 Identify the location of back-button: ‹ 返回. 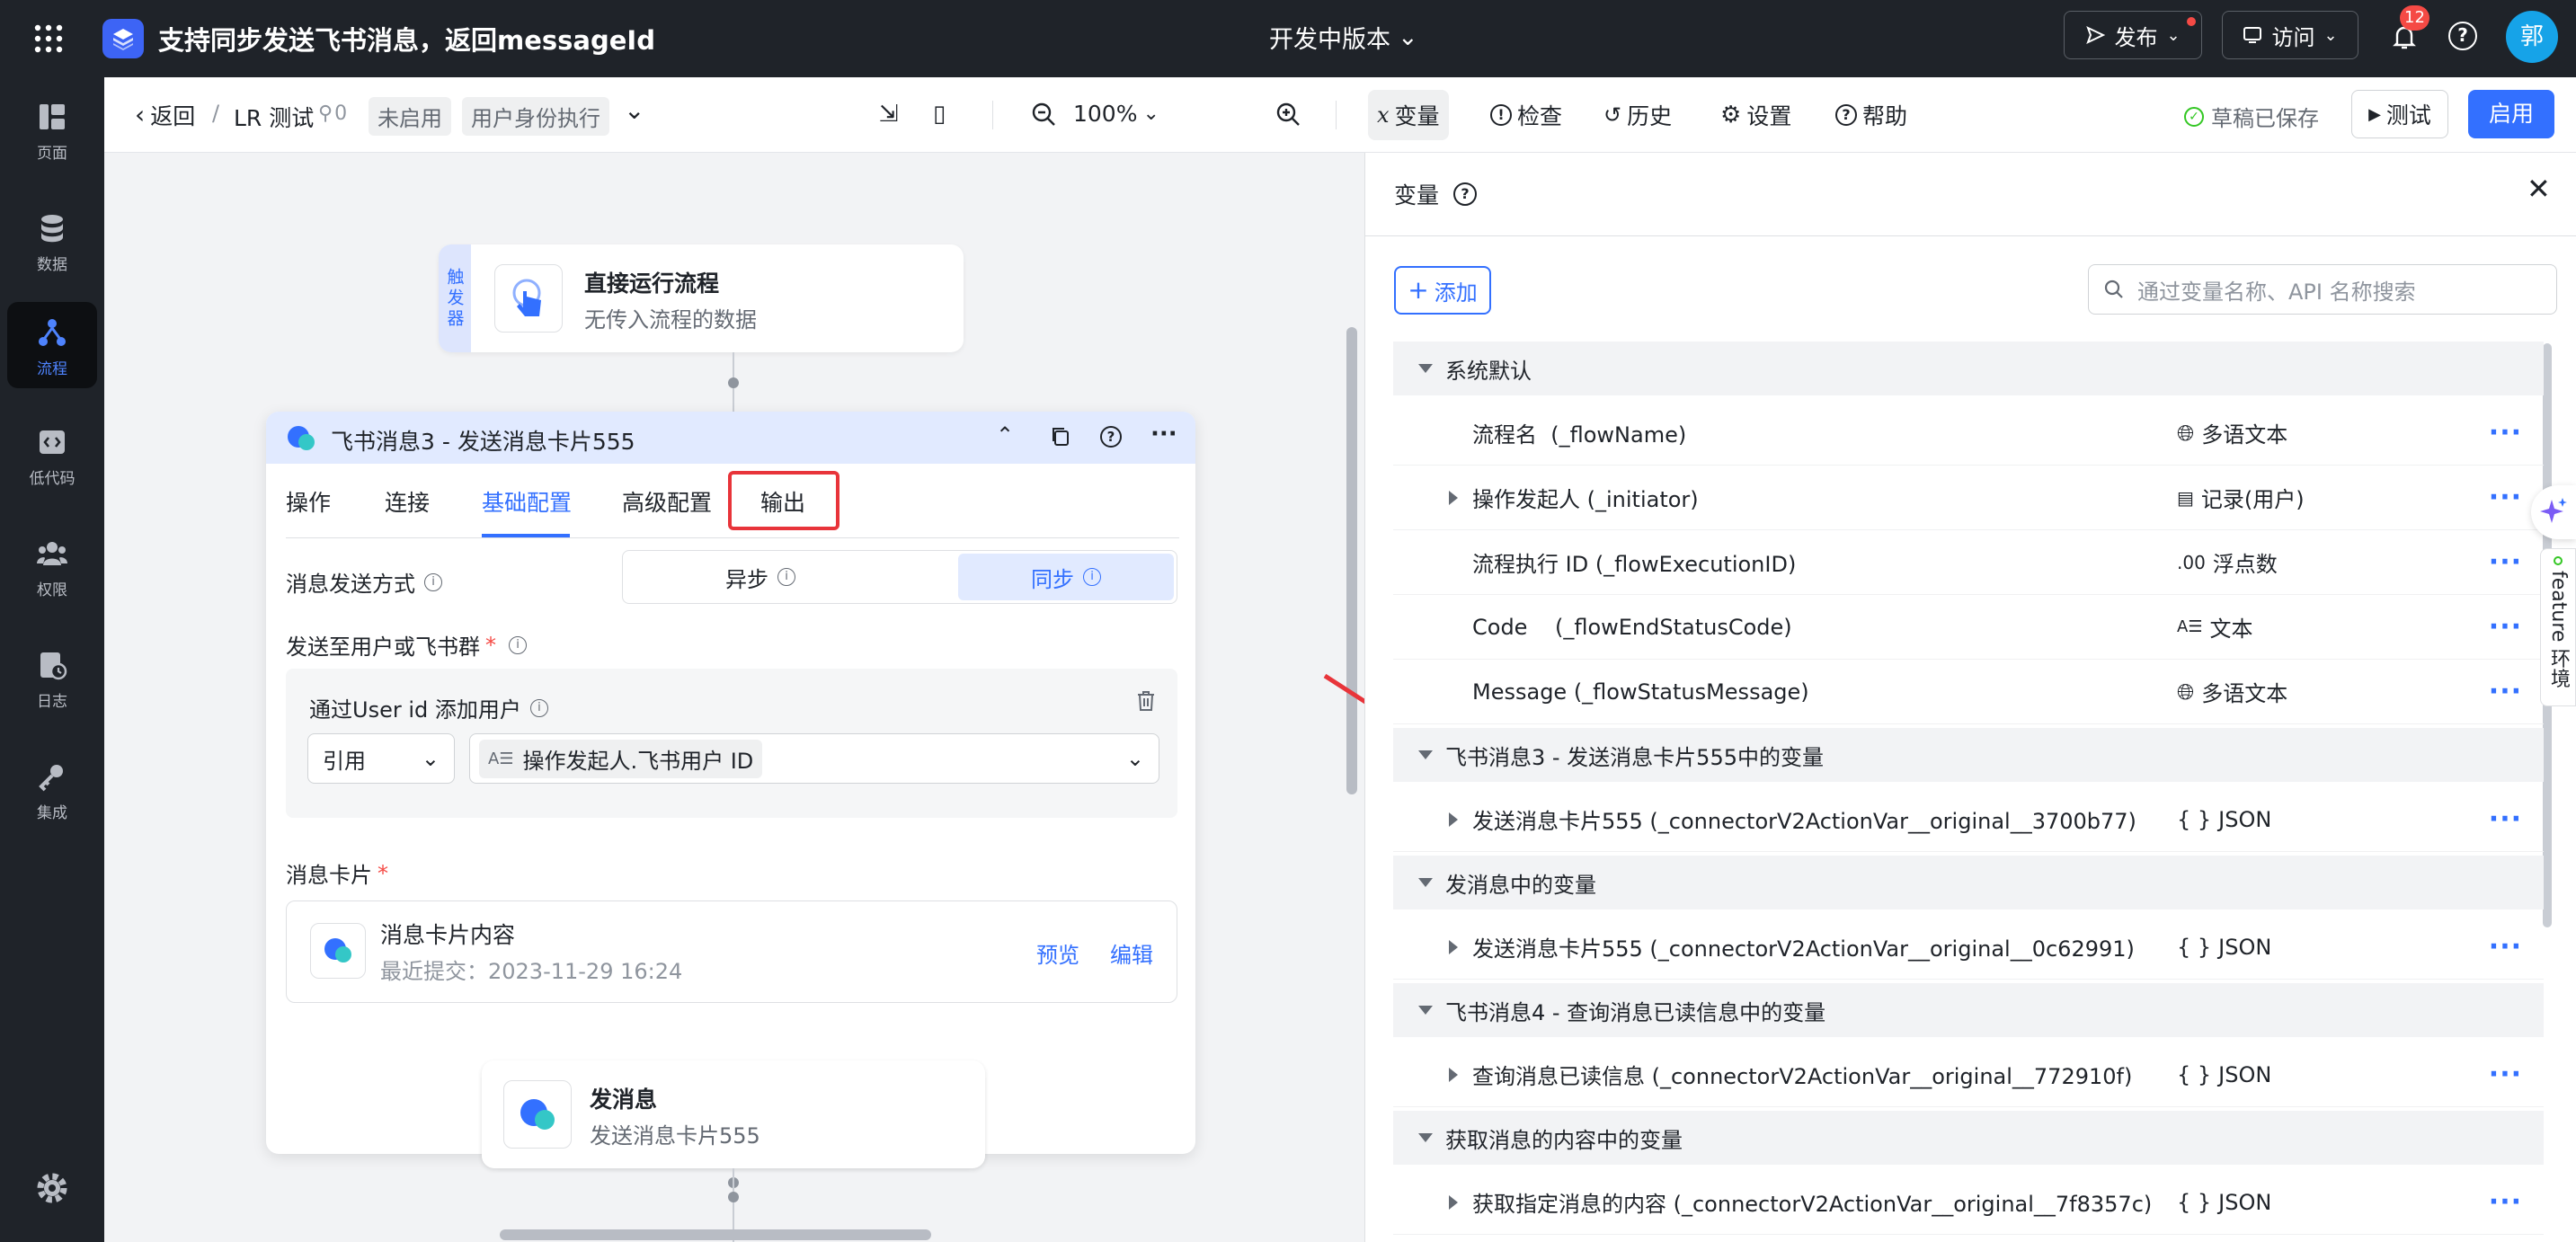
(165, 115).